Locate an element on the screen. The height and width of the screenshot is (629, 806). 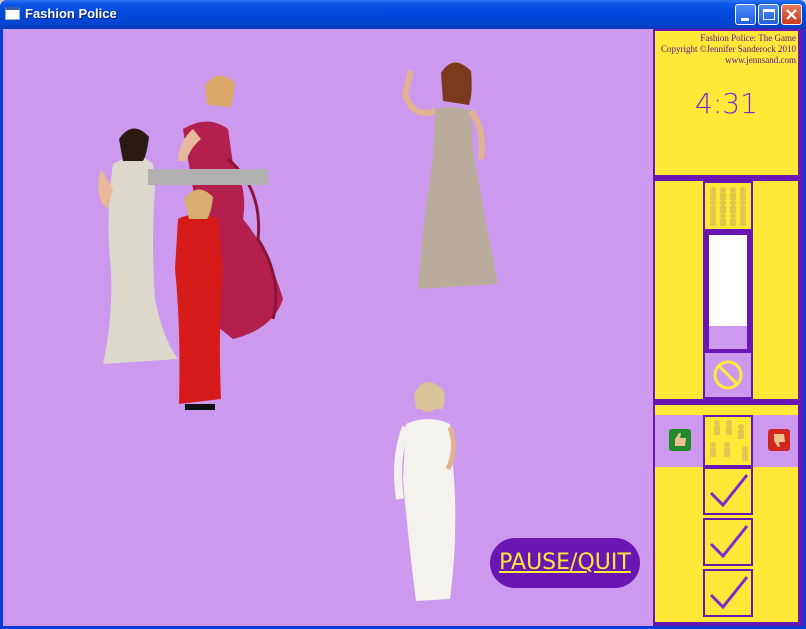
crowd-icon is located at coordinates (728, 206).